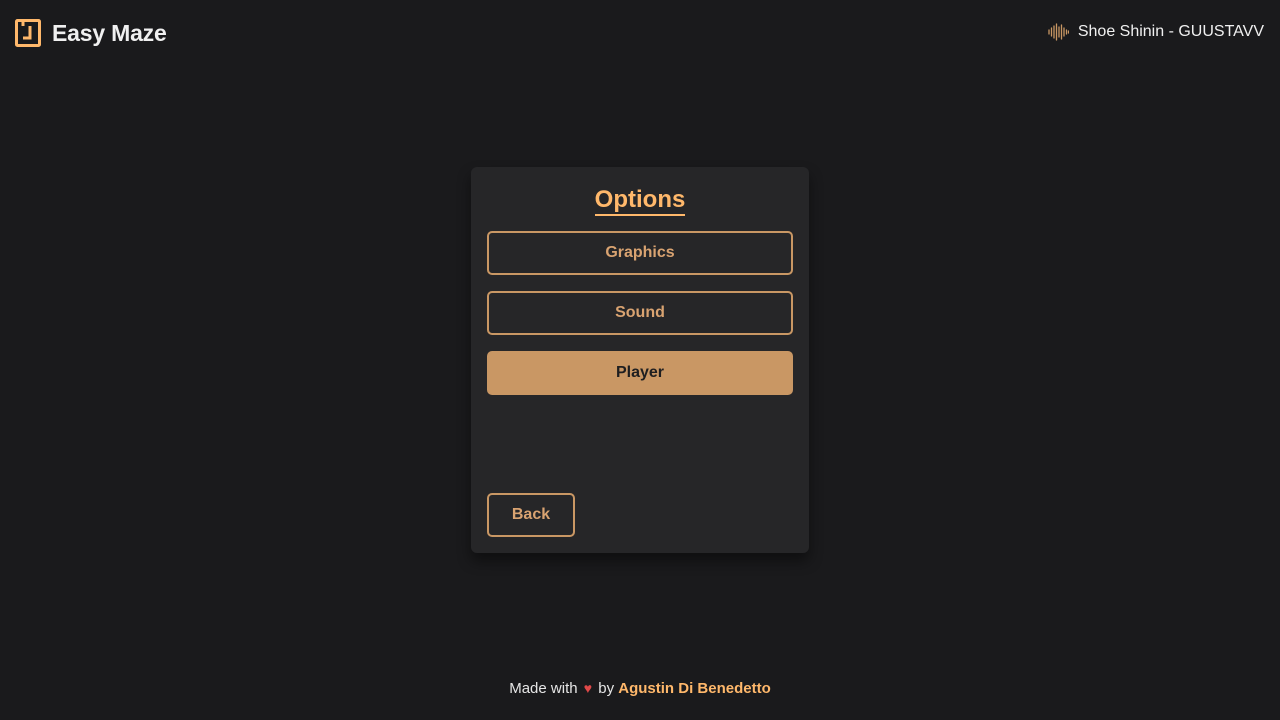  Describe the element at coordinates (28, 33) in the screenshot. I see `maze-logo-icon` at that location.